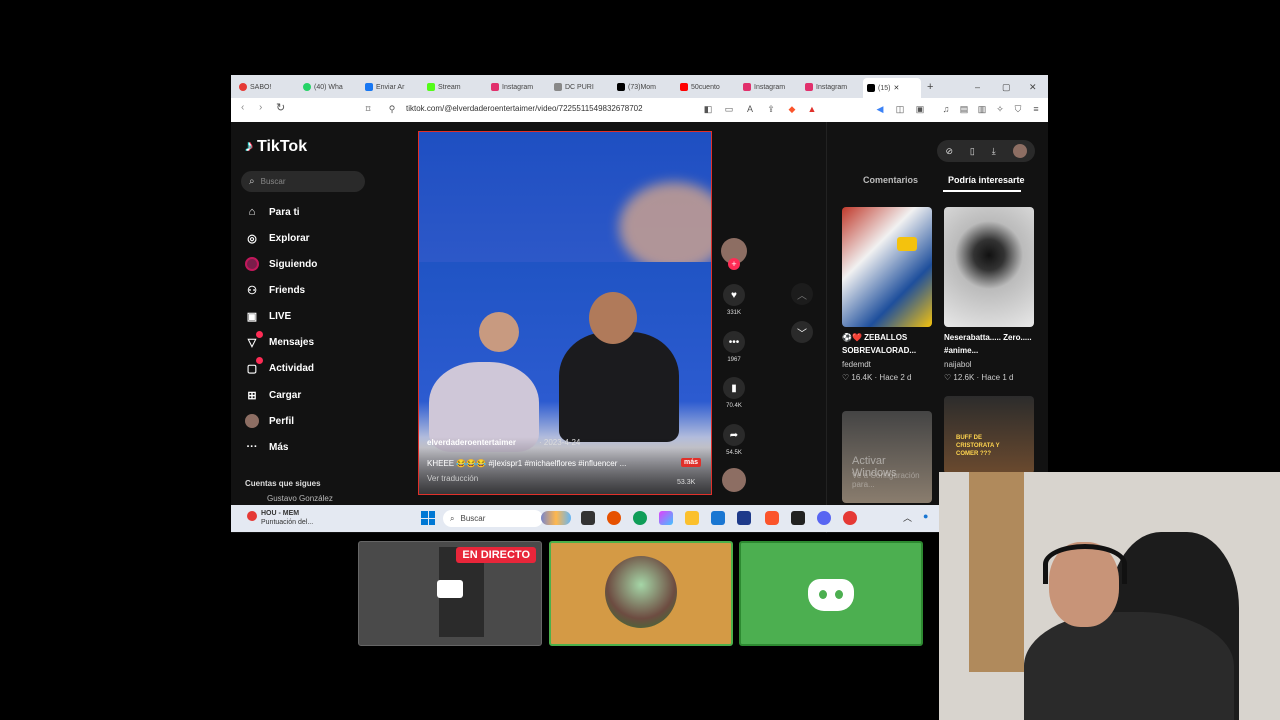 The image size is (1280, 720). Describe the element at coordinates (812, 109) in the screenshot. I see `brave-rewards-icon: ▲` at that location.